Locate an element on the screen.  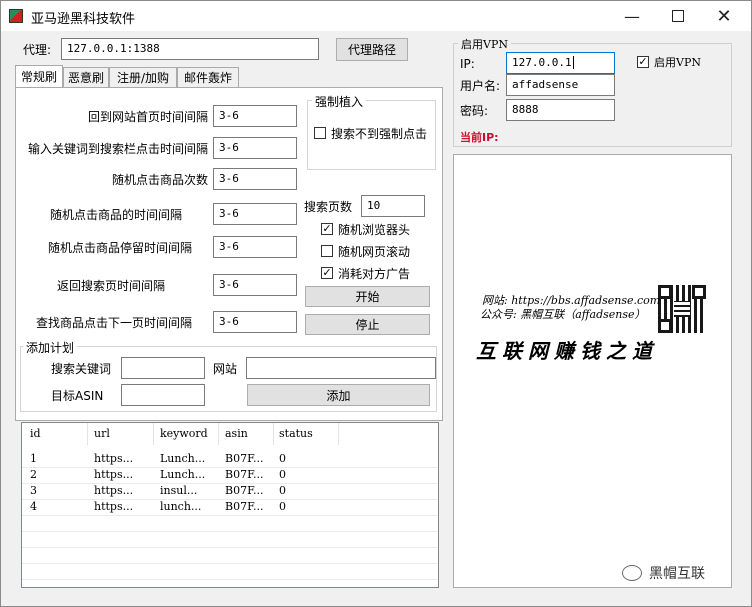
asin-input is located at coordinates (163, 395).